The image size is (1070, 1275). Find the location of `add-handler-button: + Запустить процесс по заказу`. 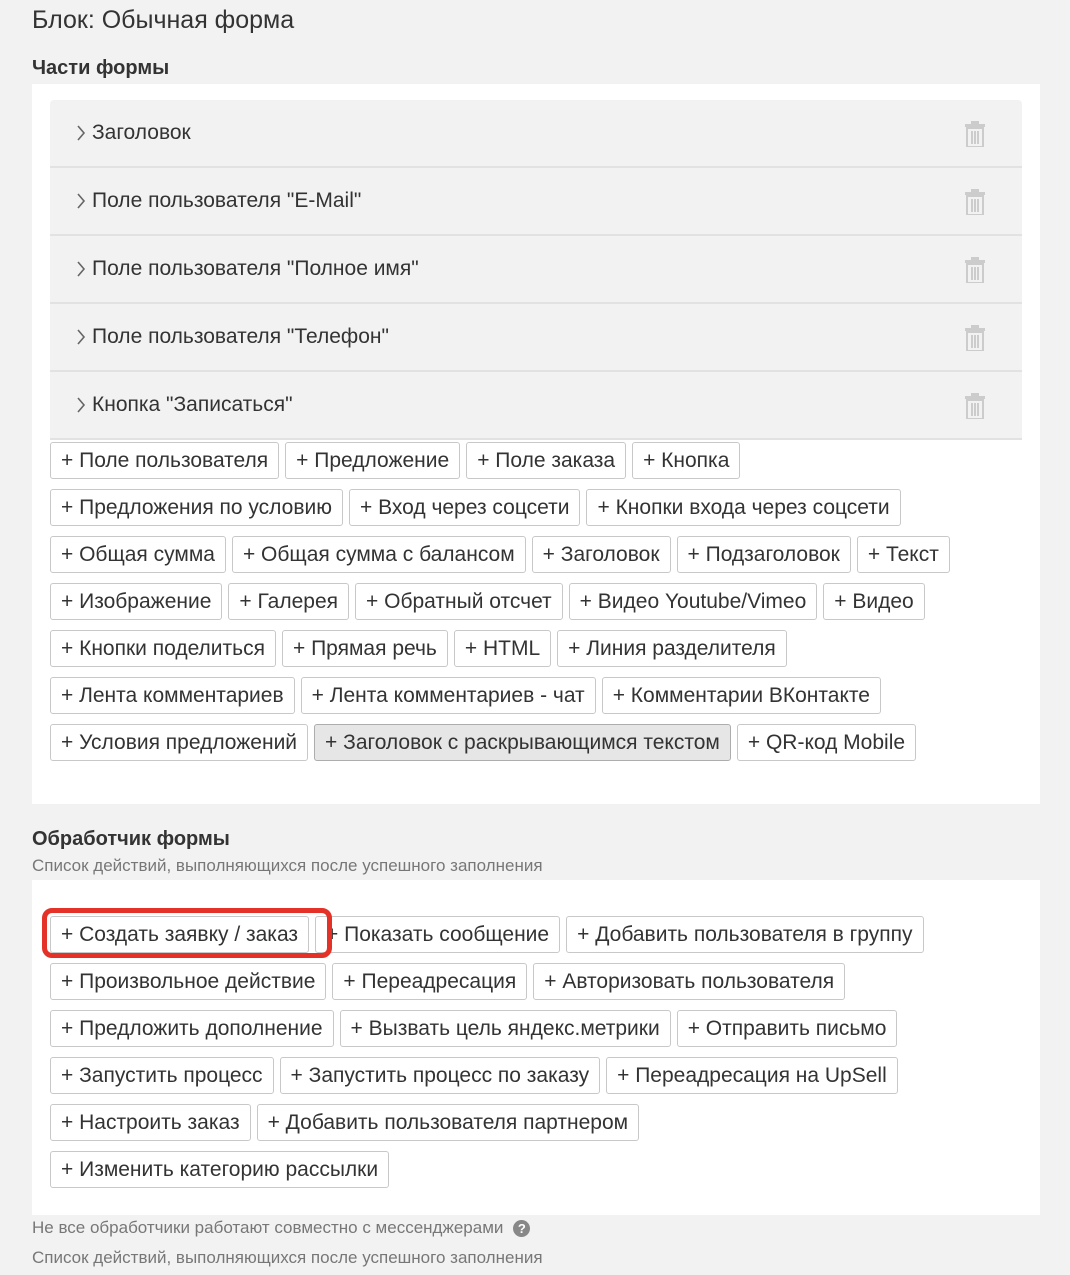

add-handler-button: + Запустить процесс по заказу is located at coordinates (440, 1075).